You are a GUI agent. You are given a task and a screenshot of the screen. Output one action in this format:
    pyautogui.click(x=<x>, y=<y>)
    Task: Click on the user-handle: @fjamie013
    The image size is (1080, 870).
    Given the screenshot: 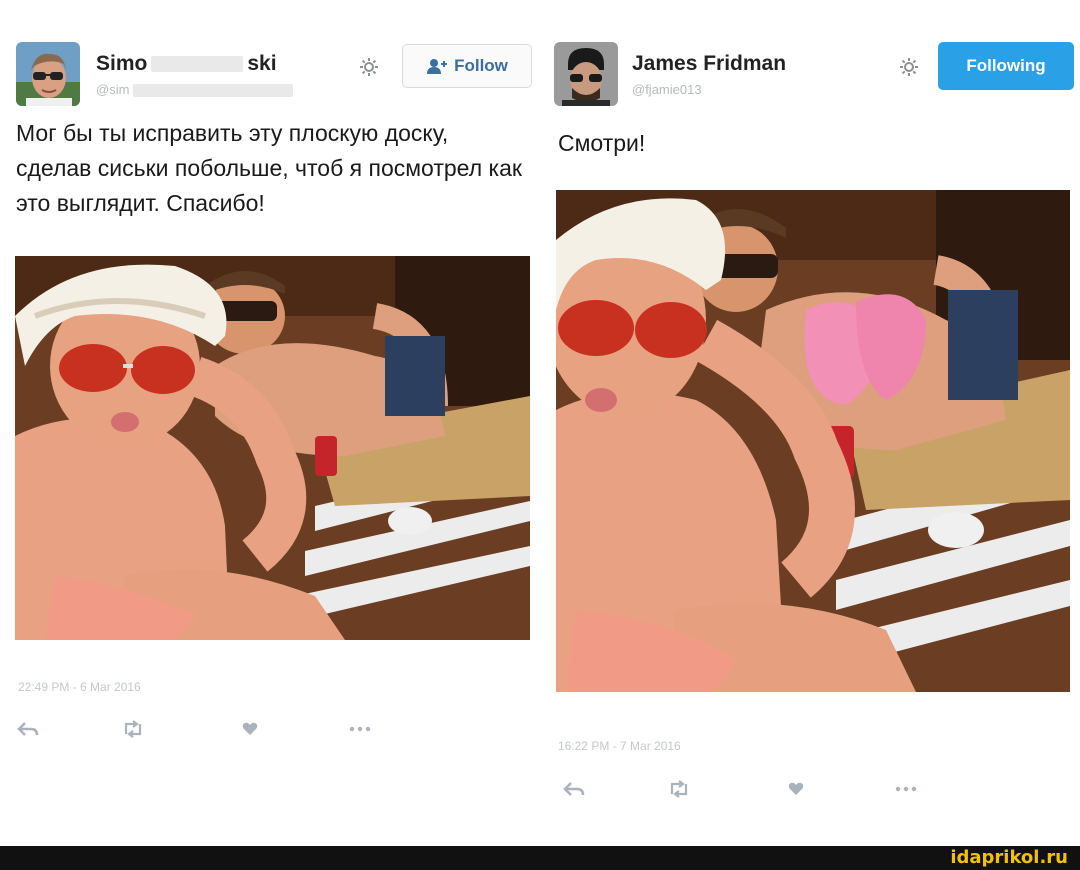 What is the action you would take?
    pyautogui.click(x=667, y=89)
    